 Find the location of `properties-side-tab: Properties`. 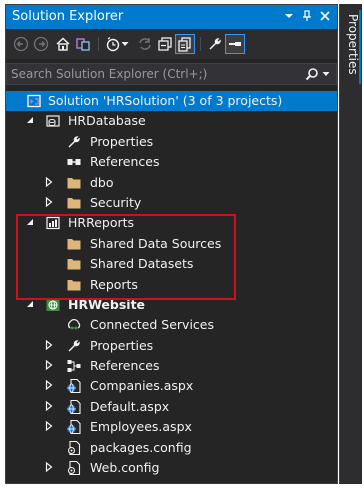

properties-side-tab: Properties is located at coordinates (351, 59).